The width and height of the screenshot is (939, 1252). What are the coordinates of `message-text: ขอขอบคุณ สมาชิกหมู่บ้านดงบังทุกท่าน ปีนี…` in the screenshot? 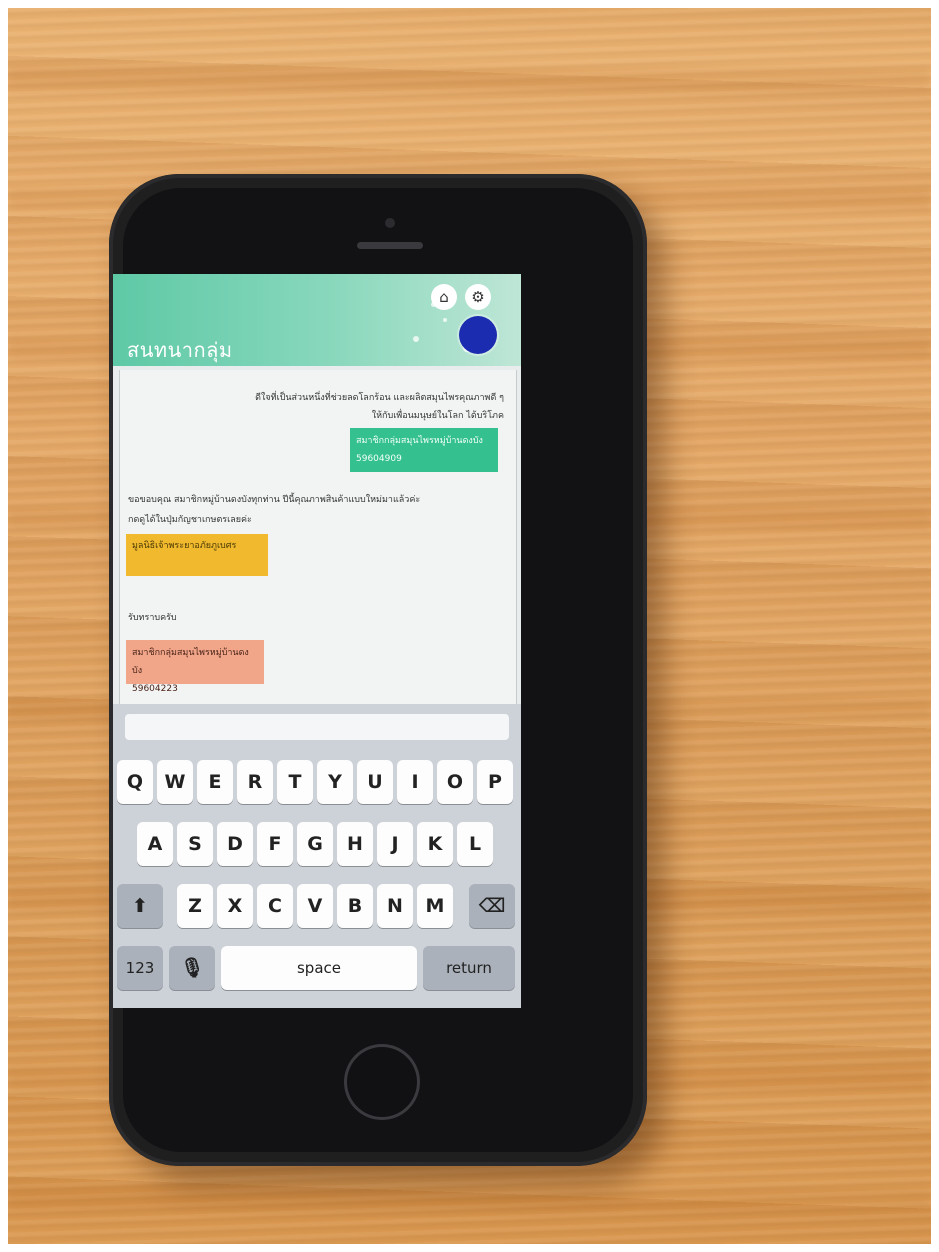 It's located at (274, 500).